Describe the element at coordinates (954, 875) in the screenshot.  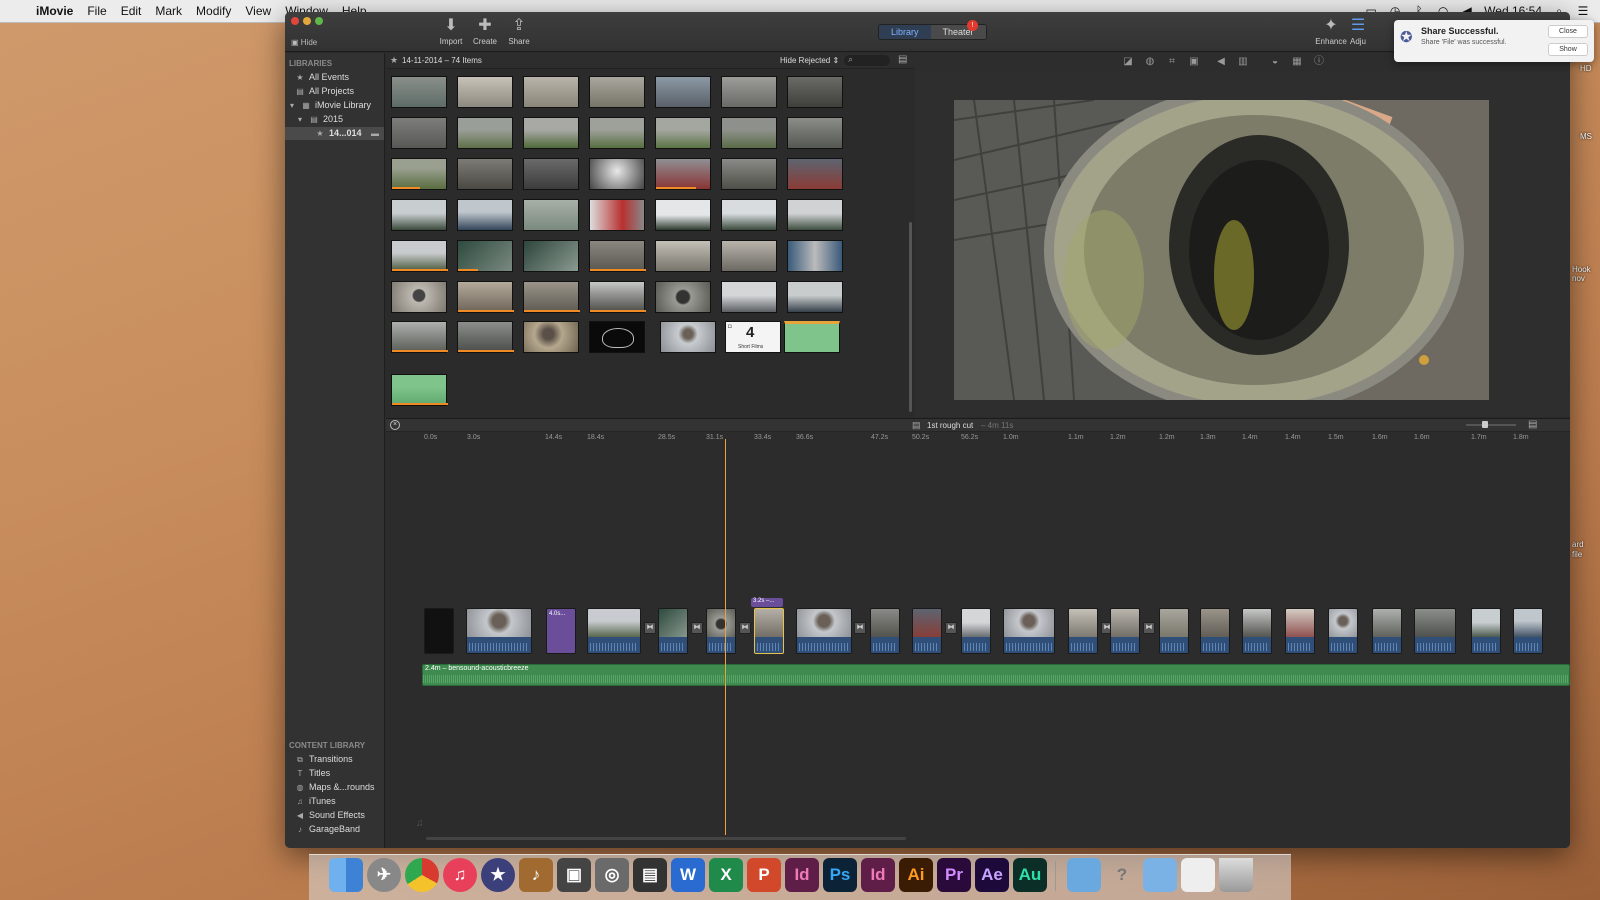
I see `premiere-icon: Pr` at that location.